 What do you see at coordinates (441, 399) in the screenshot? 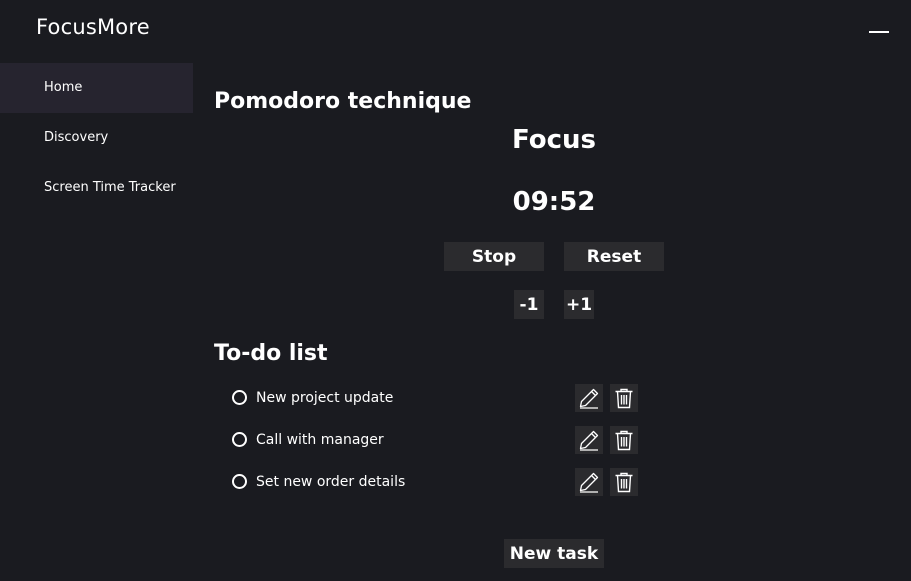
I see `todo-item: New project update` at bounding box center [441, 399].